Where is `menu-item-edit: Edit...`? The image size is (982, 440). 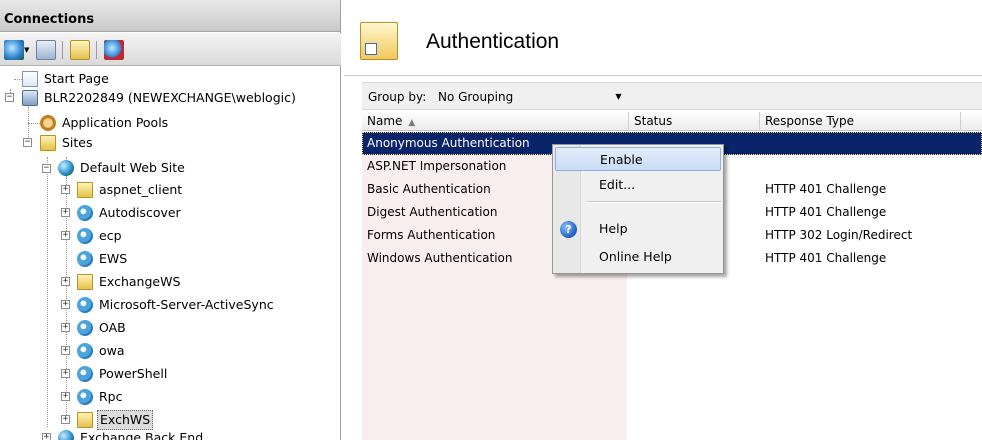
menu-item-edit: Edit... is located at coordinates (638, 185).